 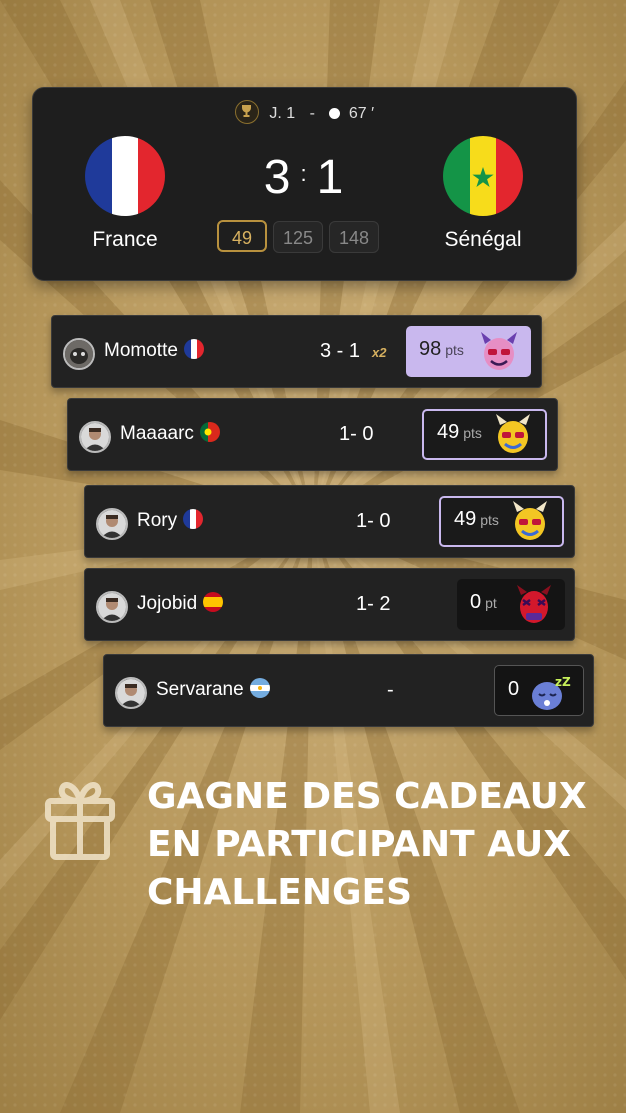 I want to click on points-box: 0 pt, so click(x=511, y=604).